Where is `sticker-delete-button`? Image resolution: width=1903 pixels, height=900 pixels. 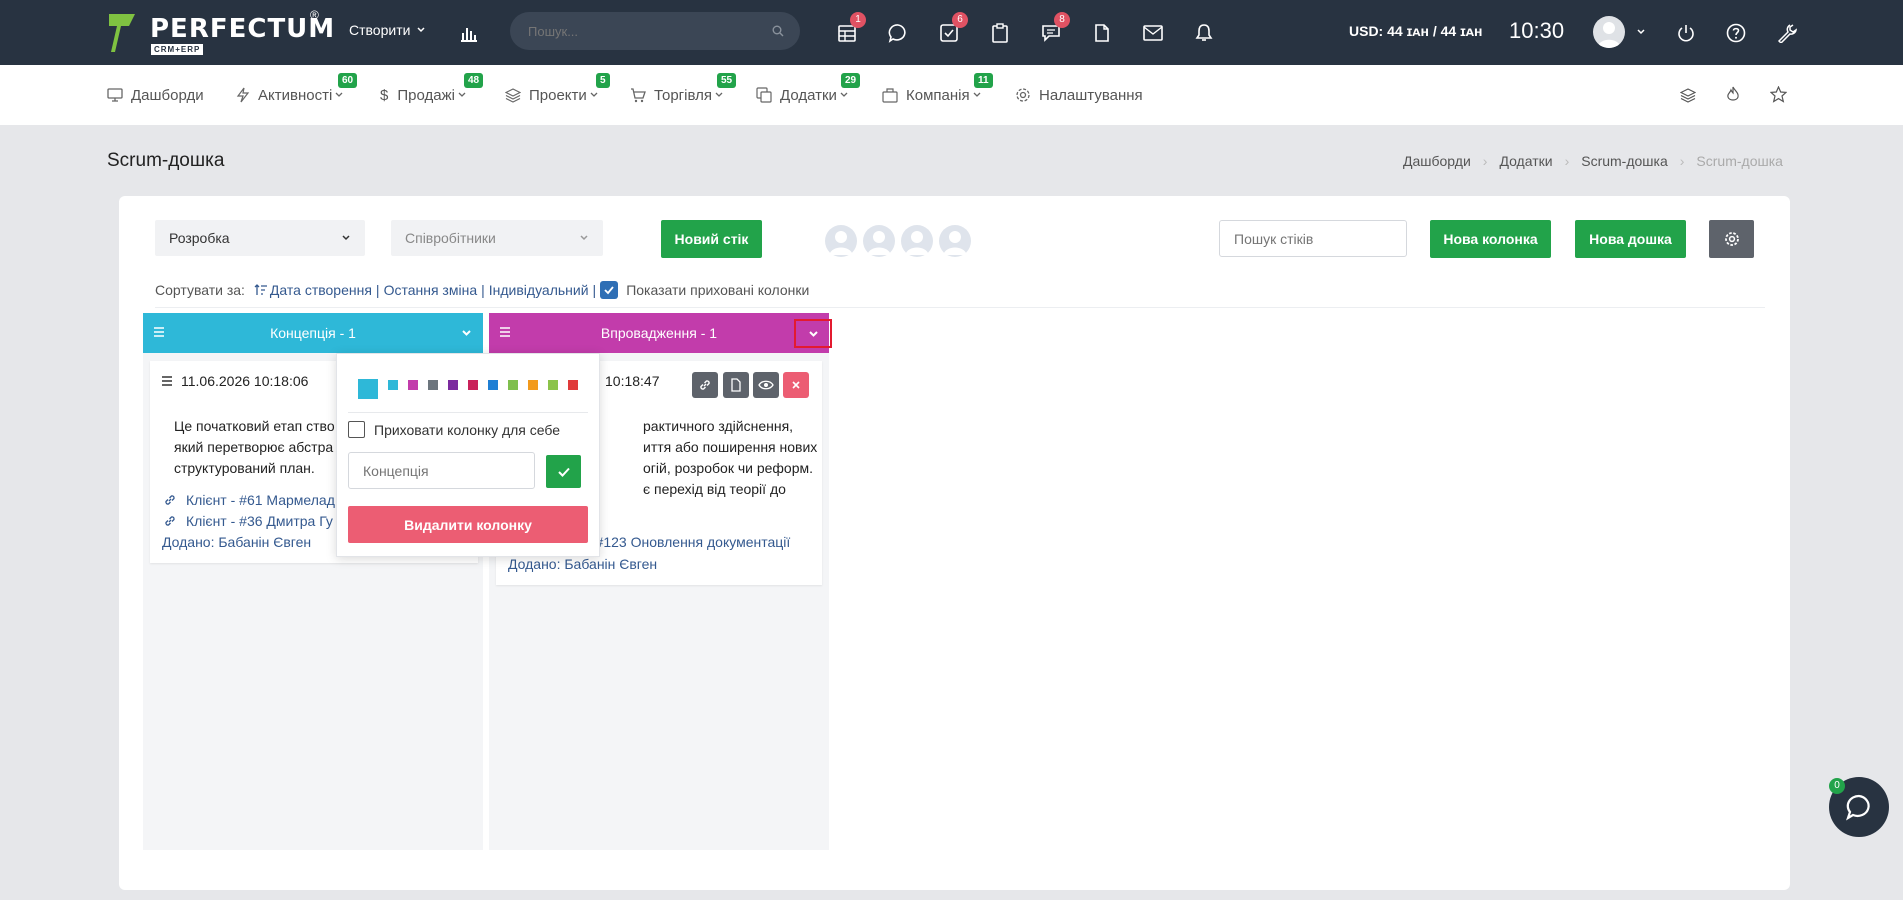 sticker-delete-button is located at coordinates (796, 385).